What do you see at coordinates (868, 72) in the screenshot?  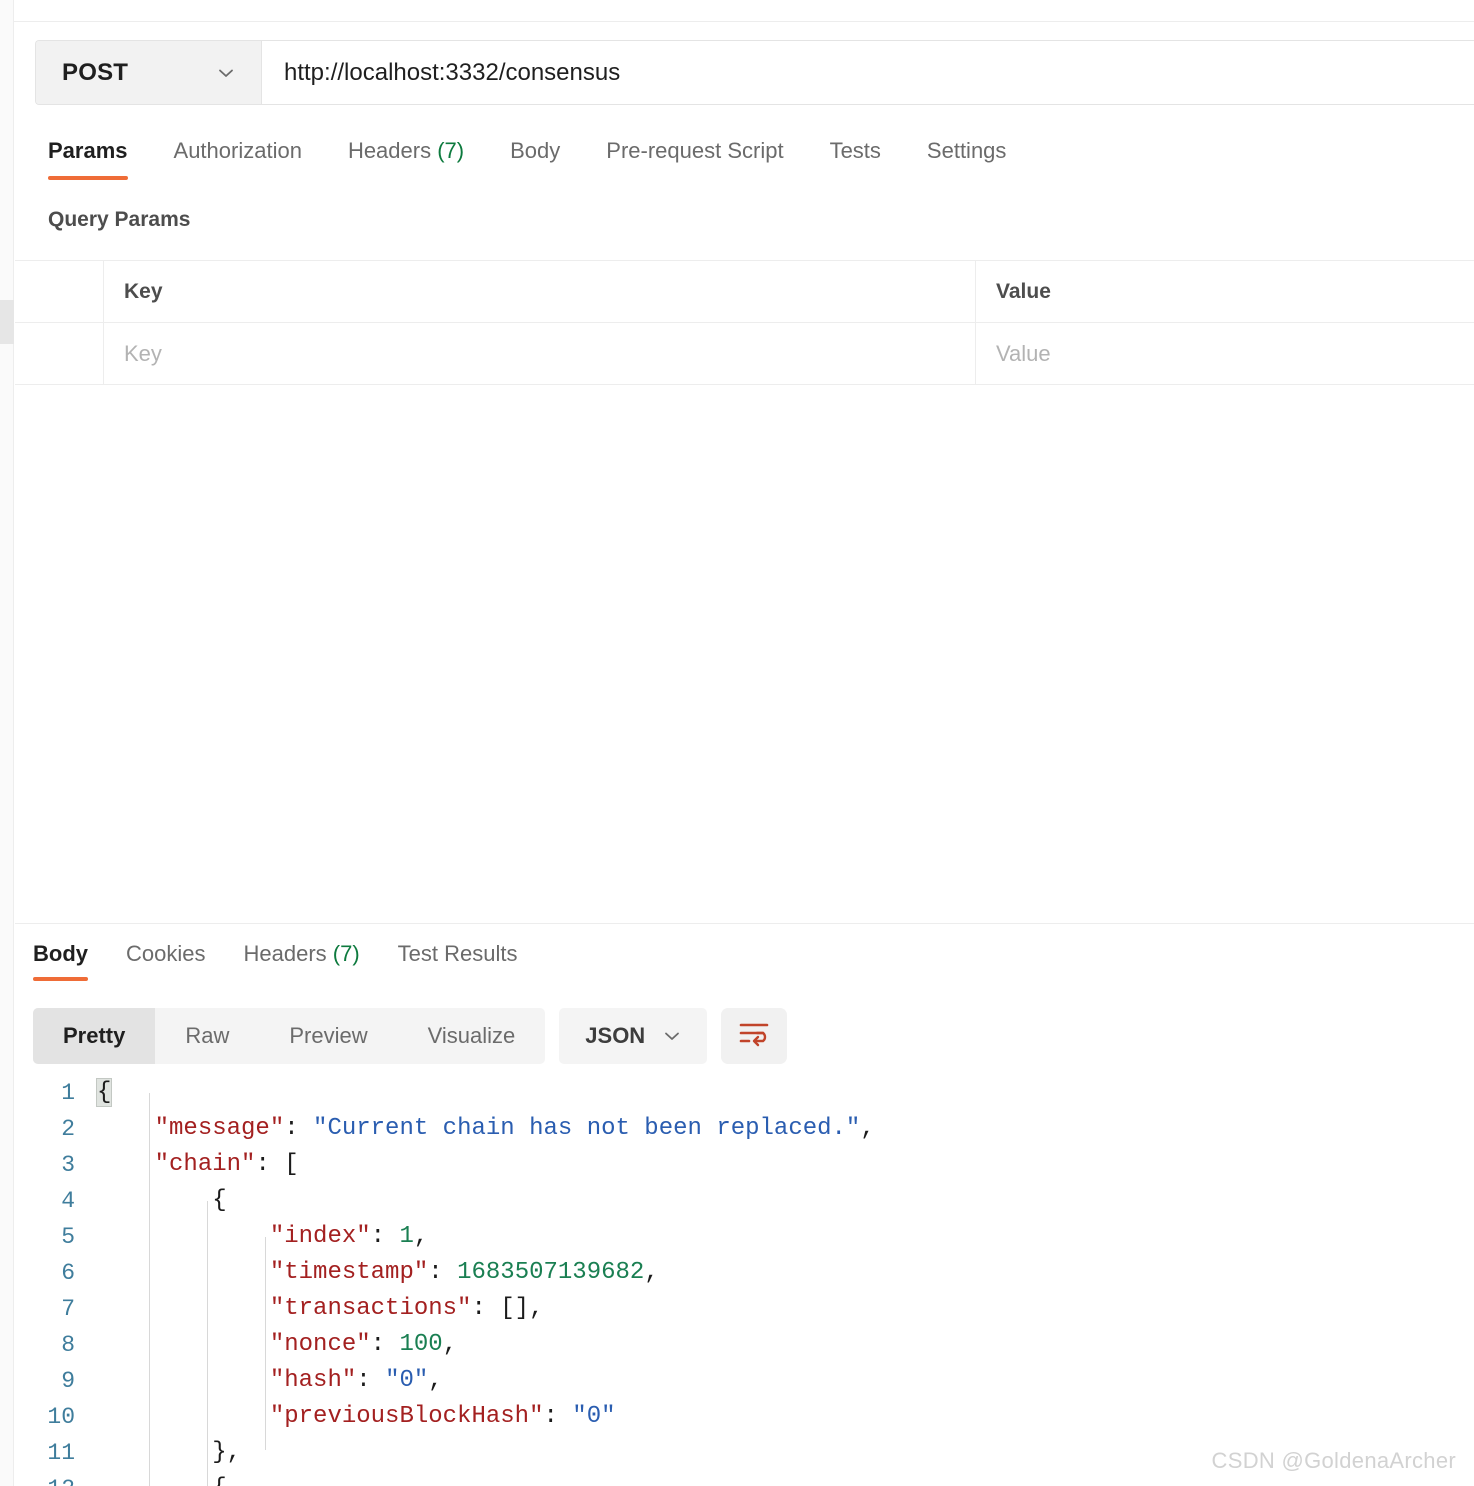 I see `url-input: http://localhost:3332/consensus` at bounding box center [868, 72].